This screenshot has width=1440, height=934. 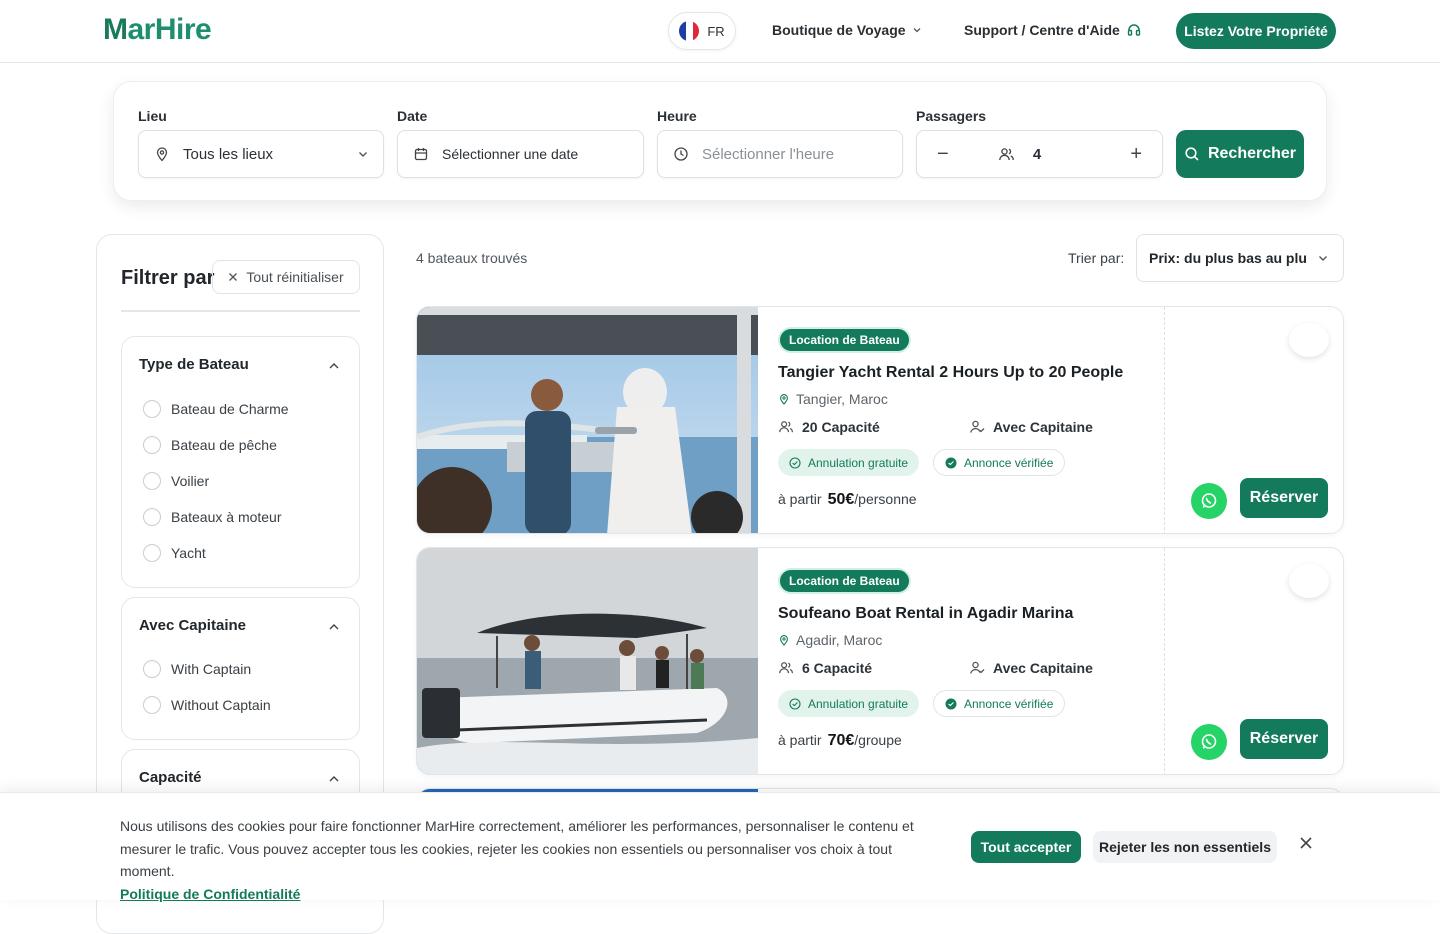 I want to click on sort-label: Trier par:, so click(x=1096, y=258).